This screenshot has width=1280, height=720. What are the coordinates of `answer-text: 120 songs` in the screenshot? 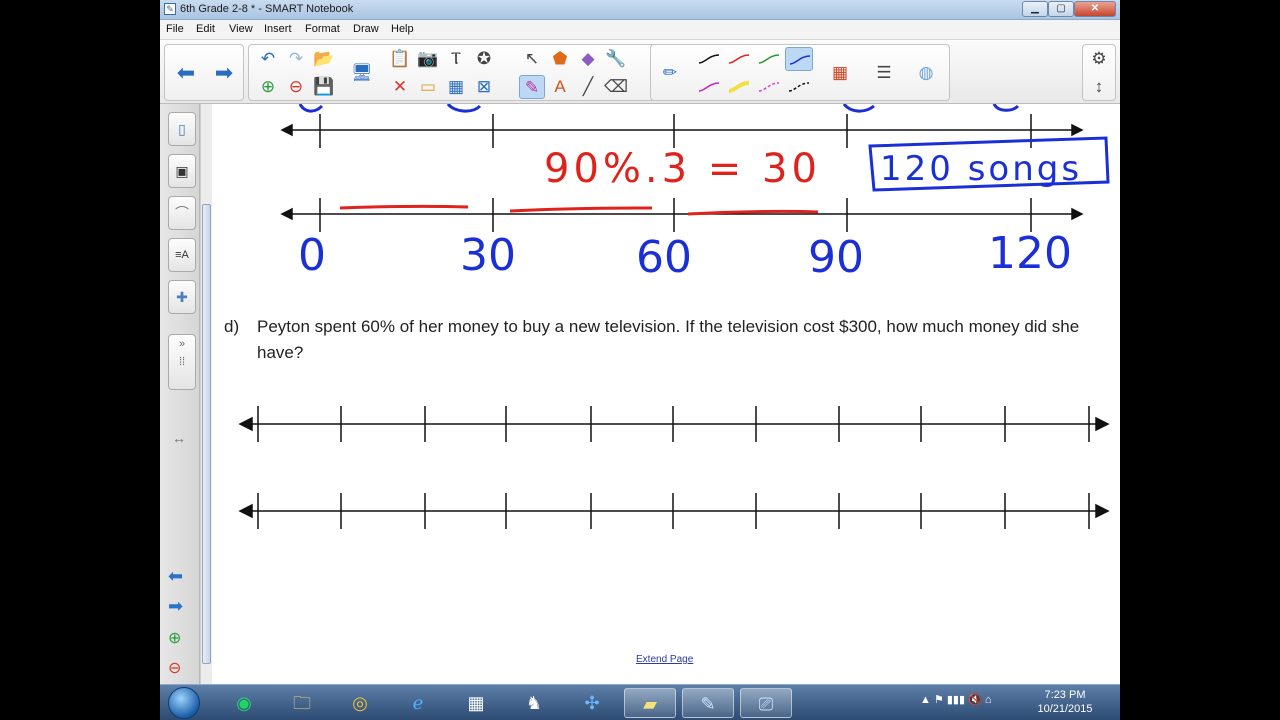 It's located at (981, 169).